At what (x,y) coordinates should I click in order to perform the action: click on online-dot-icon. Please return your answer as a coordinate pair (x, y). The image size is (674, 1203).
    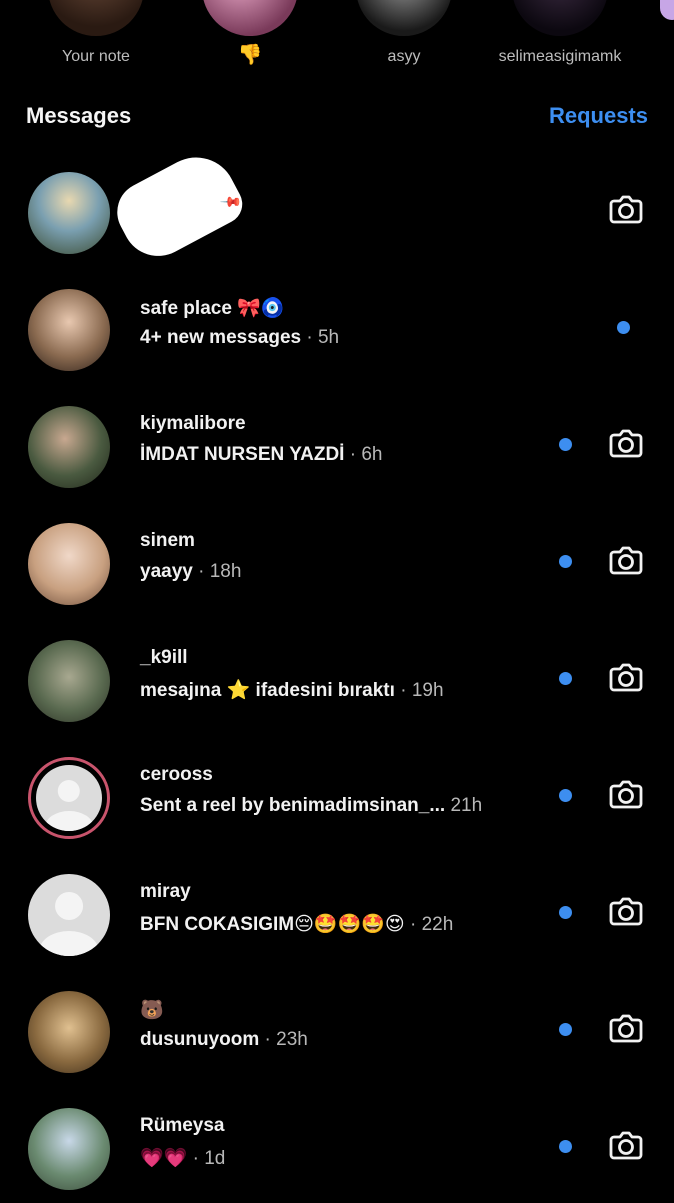
    Looking at the image, I should click on (462, 22).